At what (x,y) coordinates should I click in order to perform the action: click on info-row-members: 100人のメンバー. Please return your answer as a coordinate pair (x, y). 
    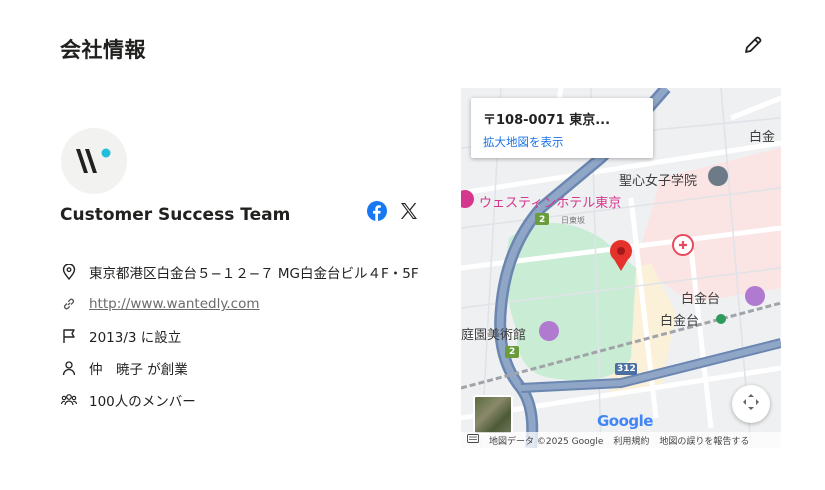
    Looking at the image, I should click on (239, 400).